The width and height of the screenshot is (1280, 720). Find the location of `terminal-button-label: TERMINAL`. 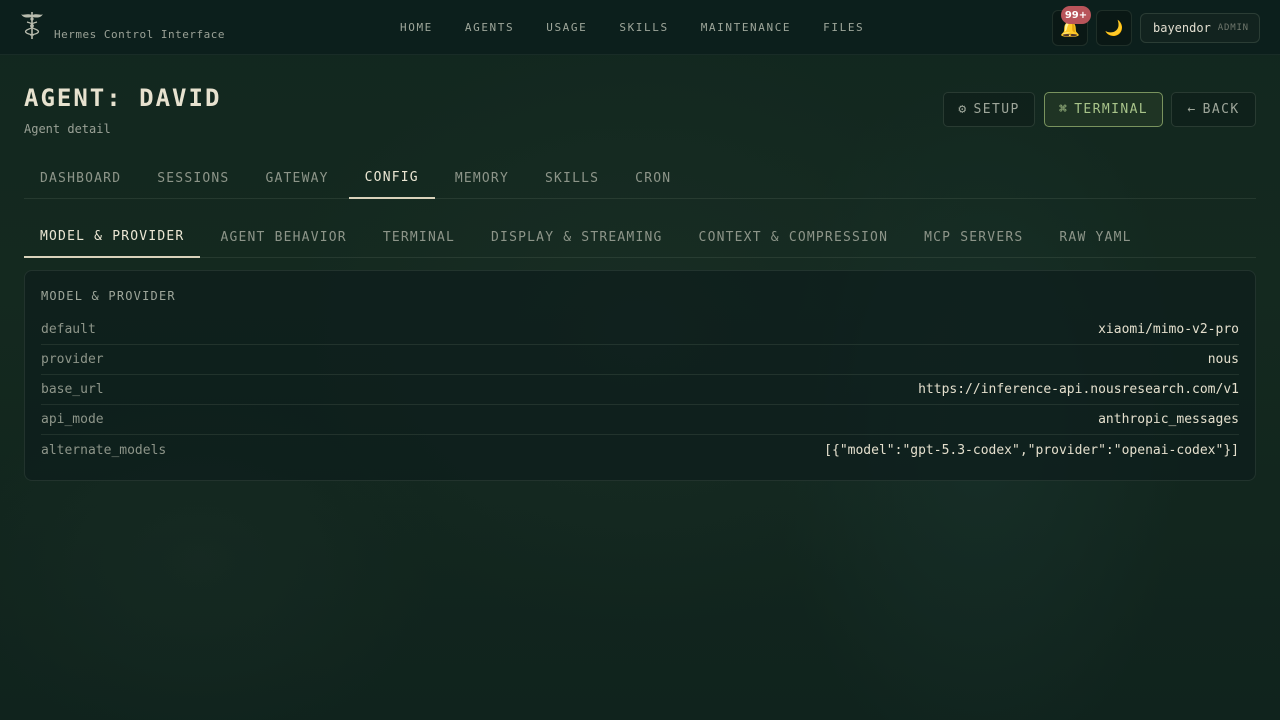

terminal-button-label: TERMINAL is located at coordinates (1111, 109).